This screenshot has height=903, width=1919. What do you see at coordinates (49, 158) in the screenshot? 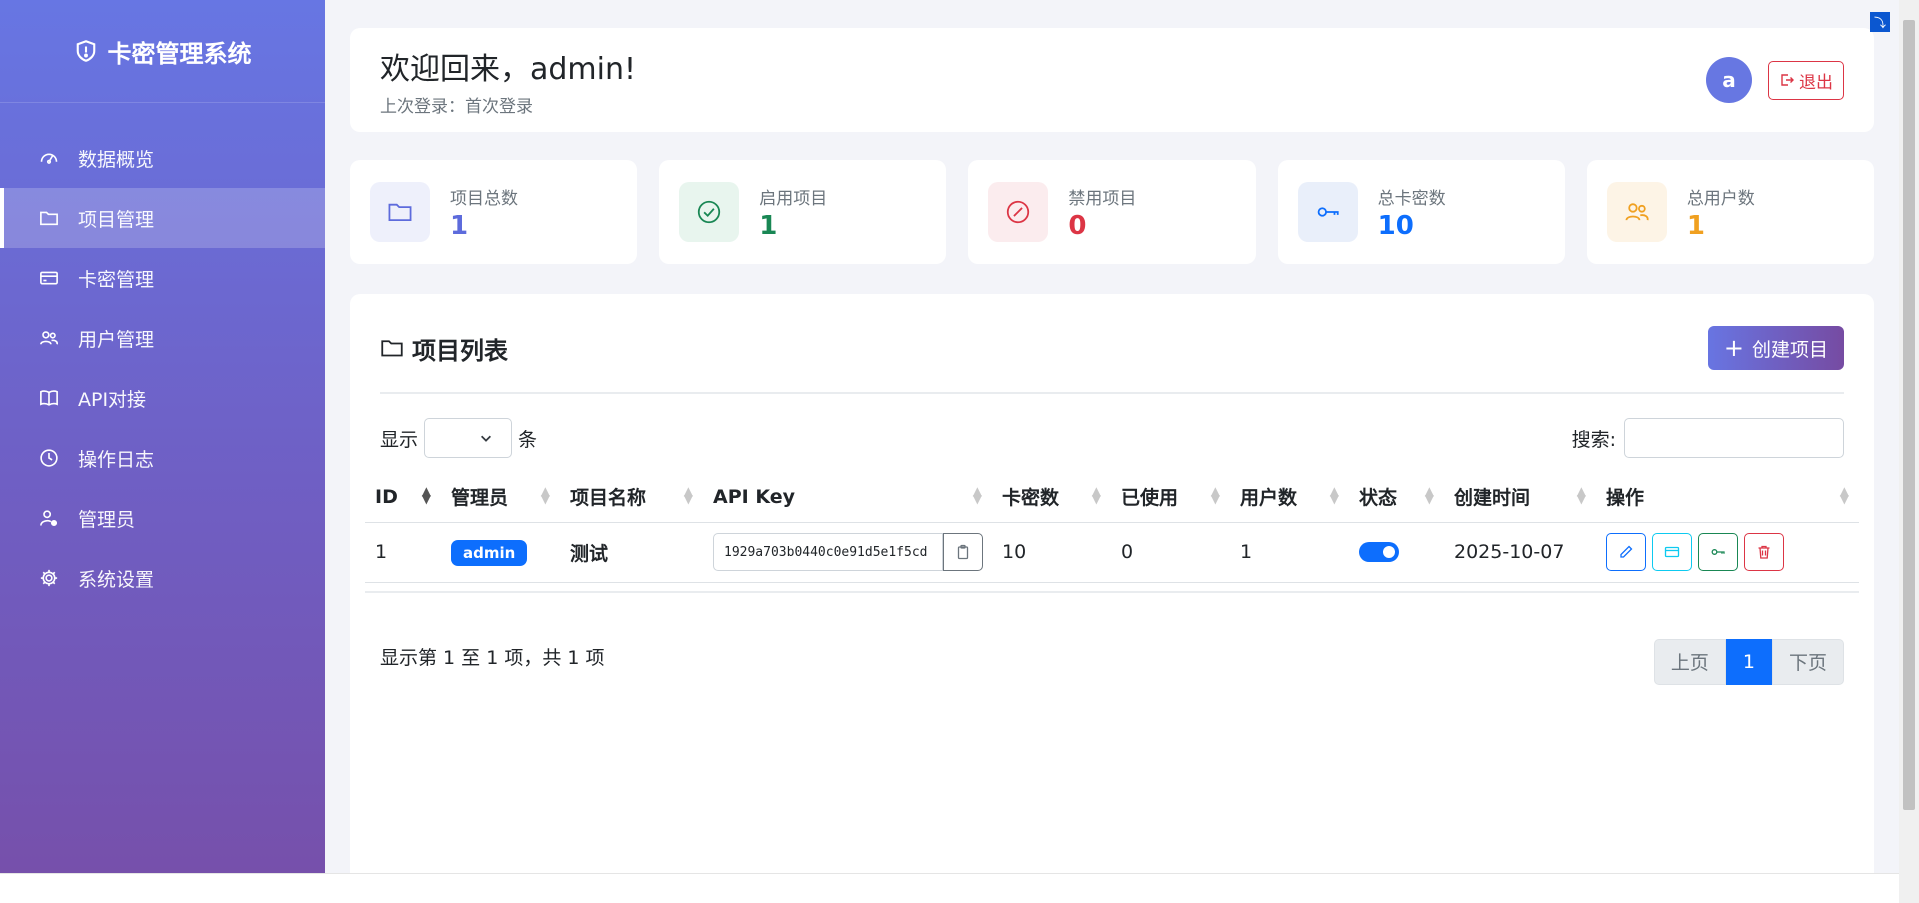
I see `speedometer-icon` at bounding box center [49, 158].